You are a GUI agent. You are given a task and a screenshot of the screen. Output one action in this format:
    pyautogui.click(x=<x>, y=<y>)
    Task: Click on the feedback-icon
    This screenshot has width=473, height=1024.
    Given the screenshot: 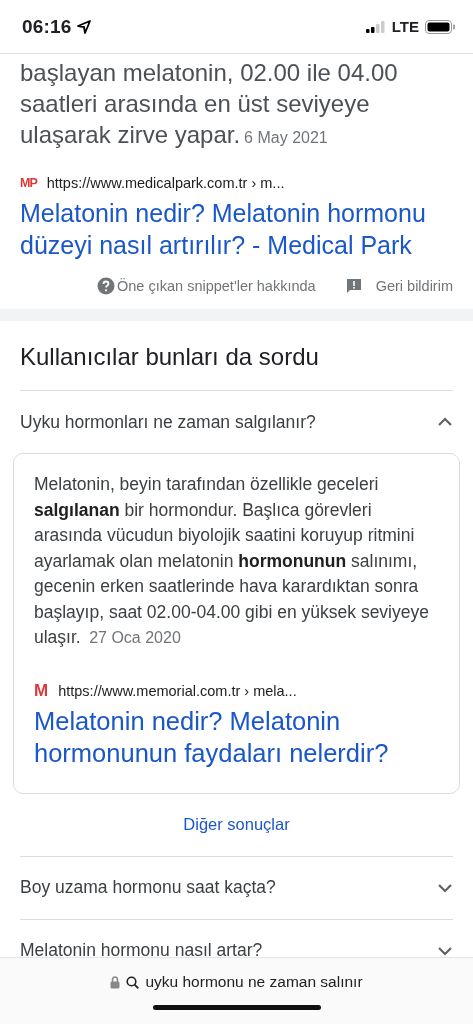 What is the action you would take?
    pyautogui.click(x=353, y=286)
    